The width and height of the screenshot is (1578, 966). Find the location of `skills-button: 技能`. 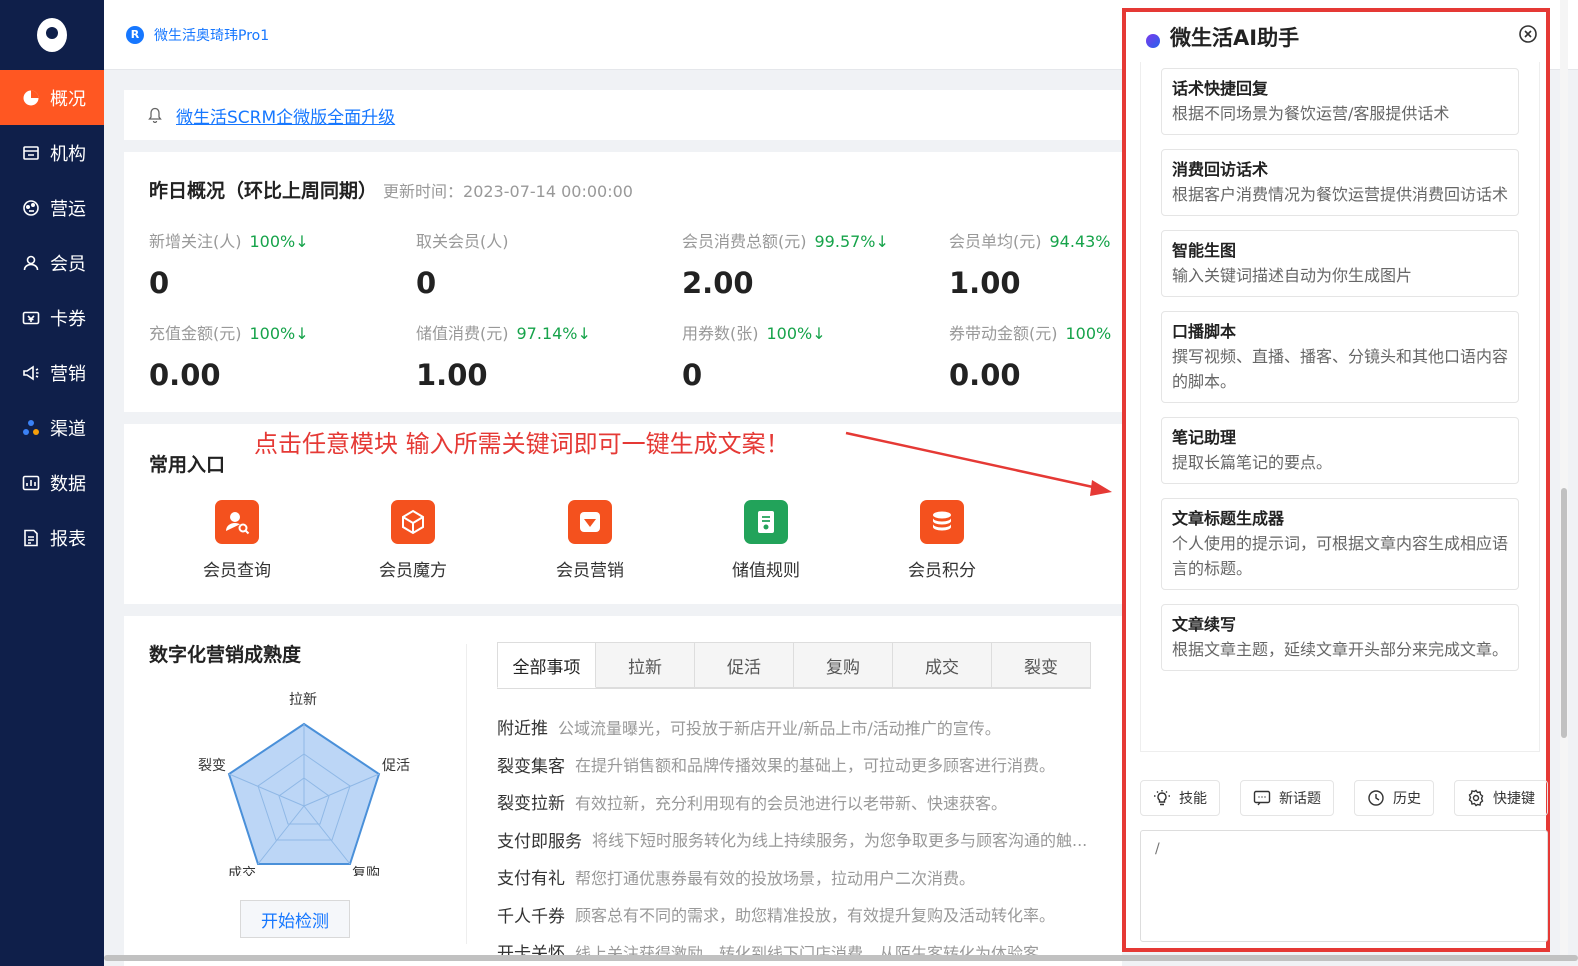

skills-button: 技能 is located at coordinates (1180, 798).